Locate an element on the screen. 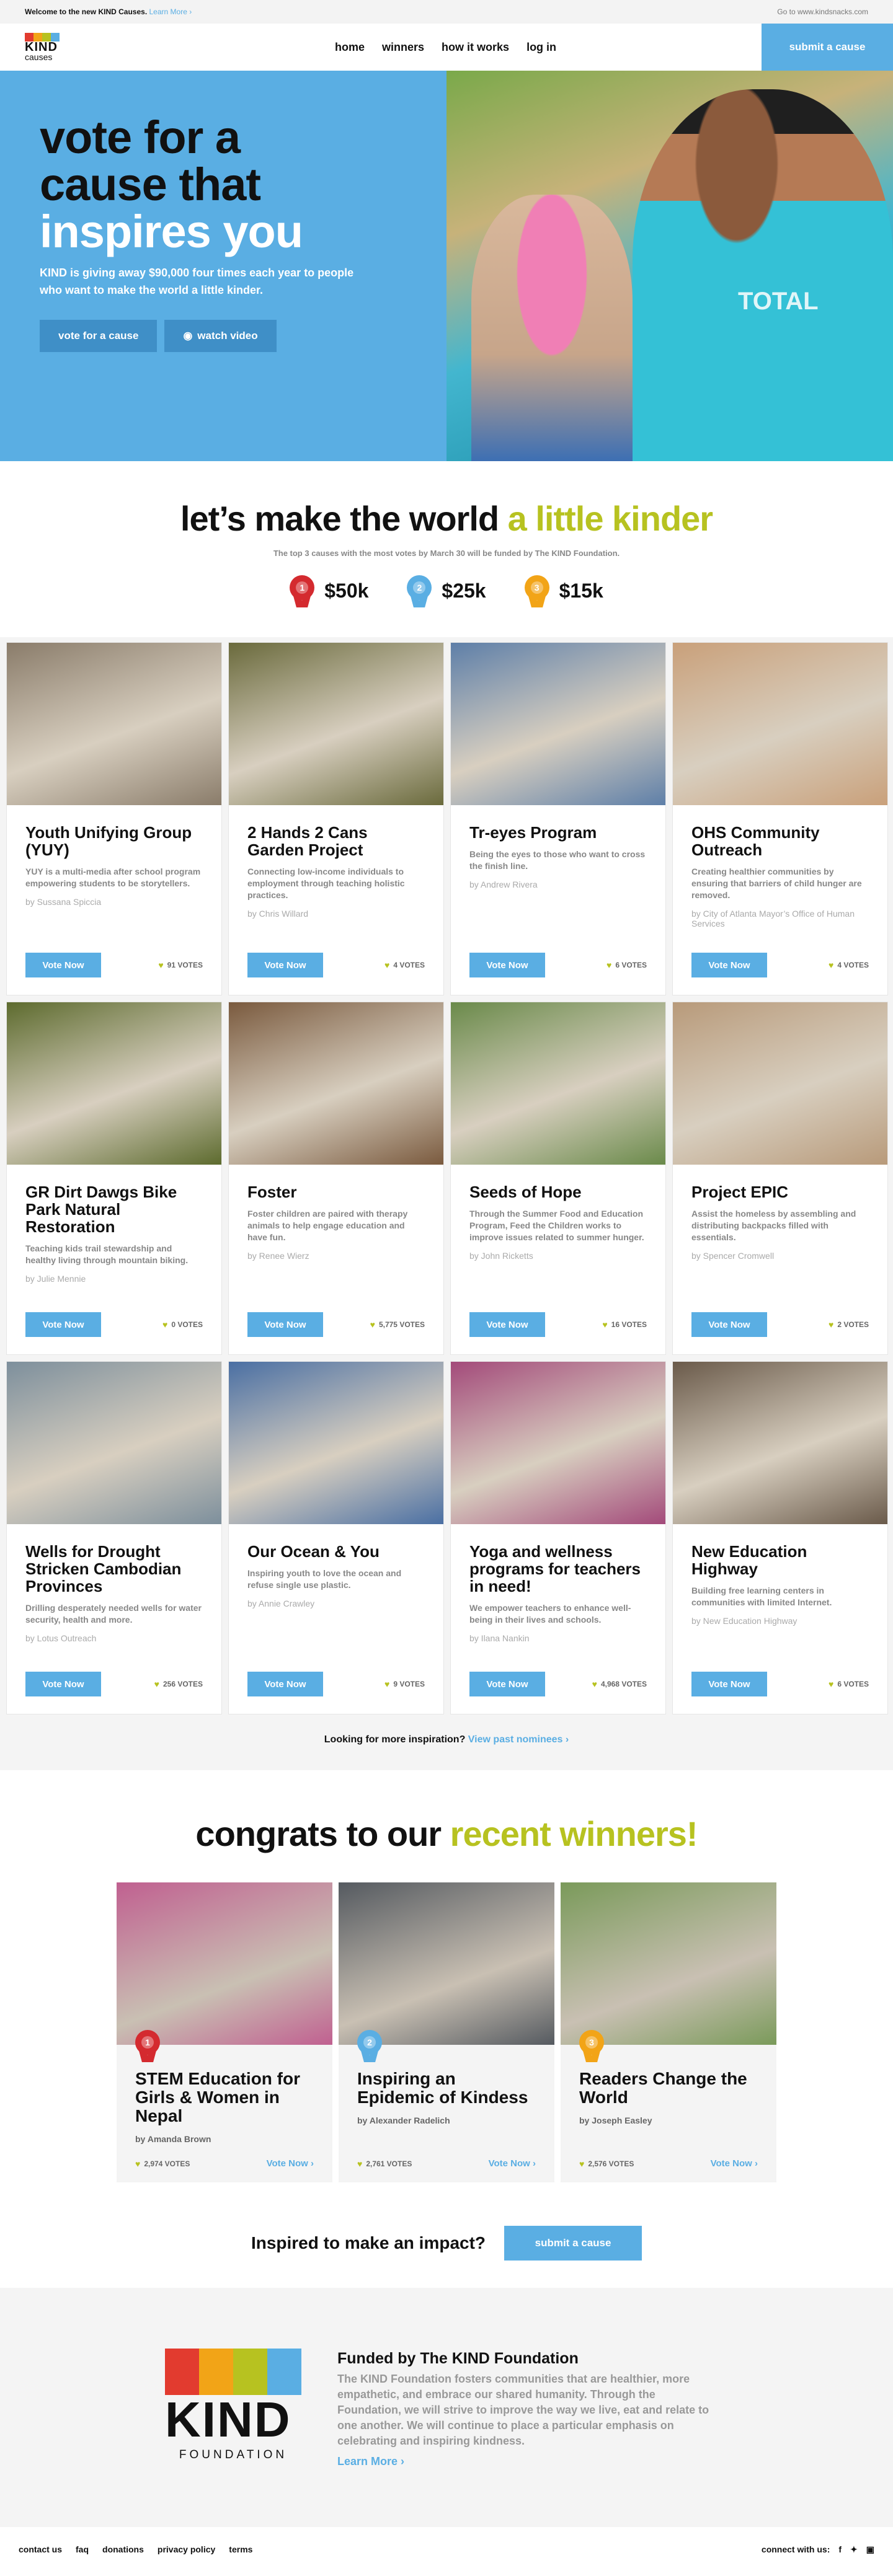 Image resolution: width=893 pixels, height=2576 pixels. prize-2: 2 $25k is located at coordinates (446, 591).